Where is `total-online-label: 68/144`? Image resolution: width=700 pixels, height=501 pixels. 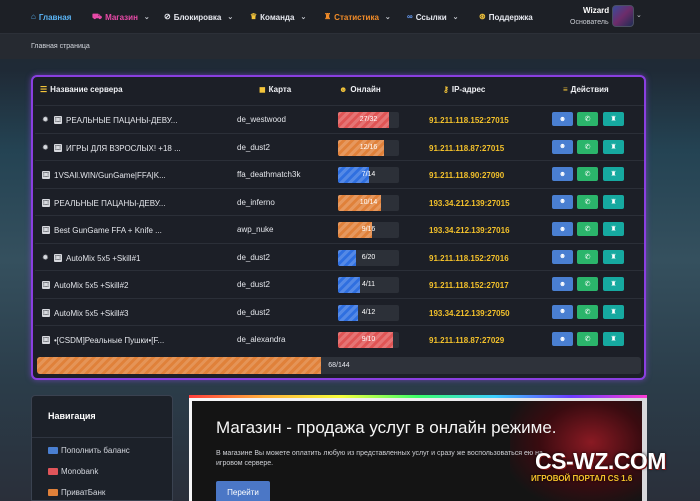
total-online-label: 68/144 is located at coordinates (339, 365).